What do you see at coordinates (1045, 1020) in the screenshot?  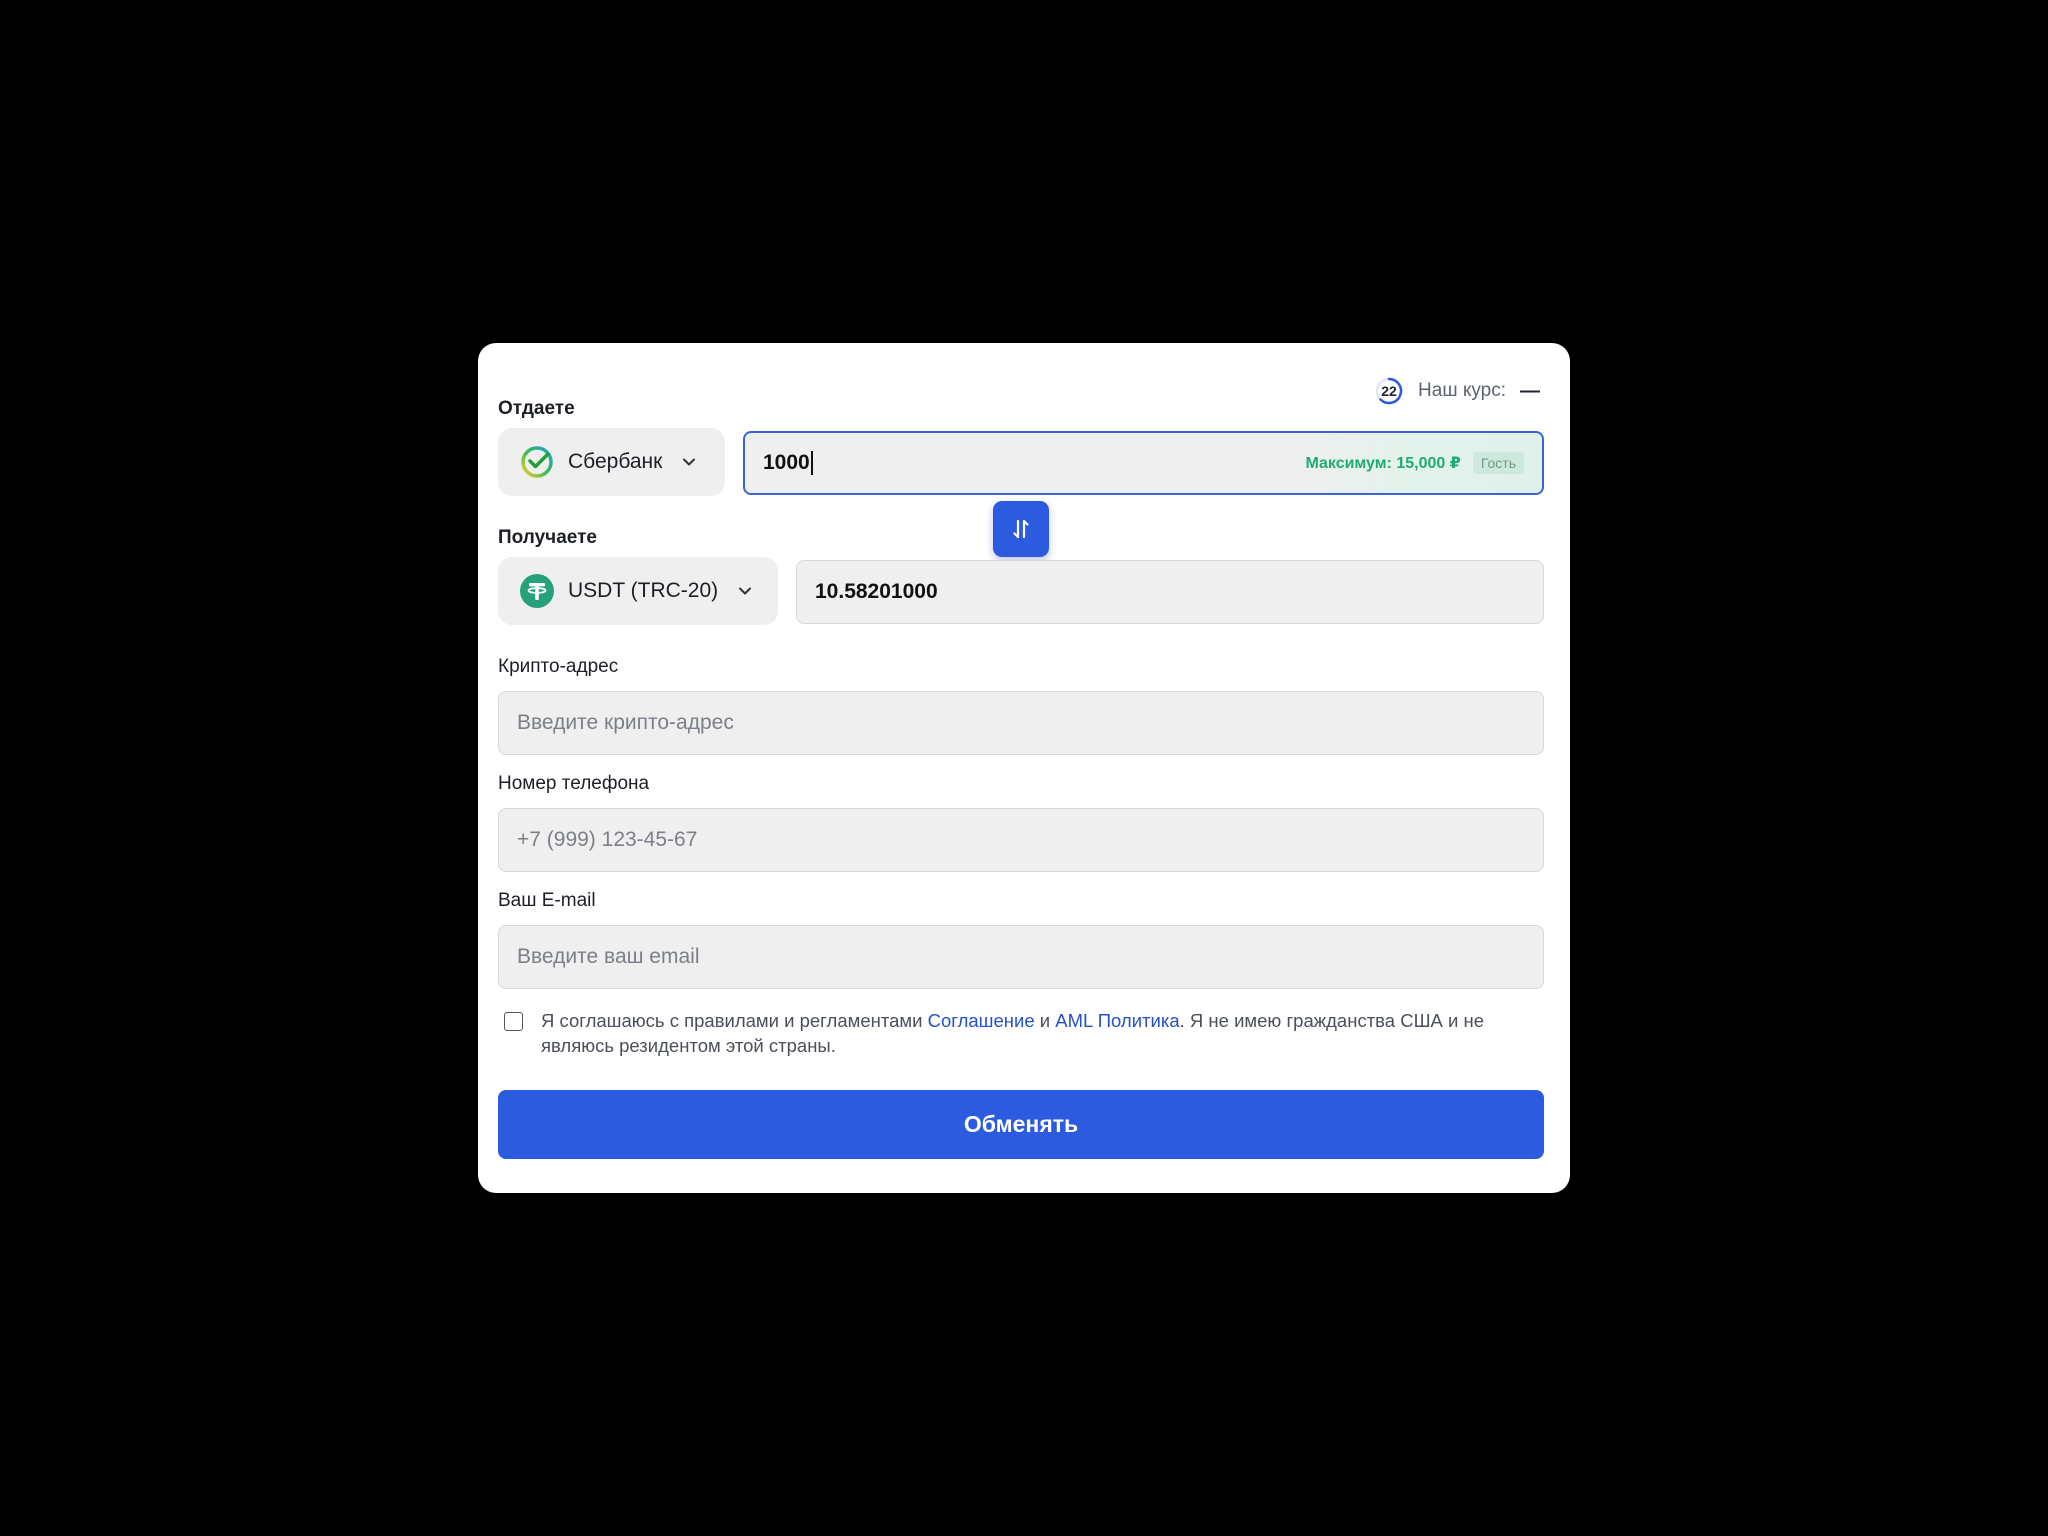 I see `agreement-text-mid: и` at bounding box center [1045, 1020].